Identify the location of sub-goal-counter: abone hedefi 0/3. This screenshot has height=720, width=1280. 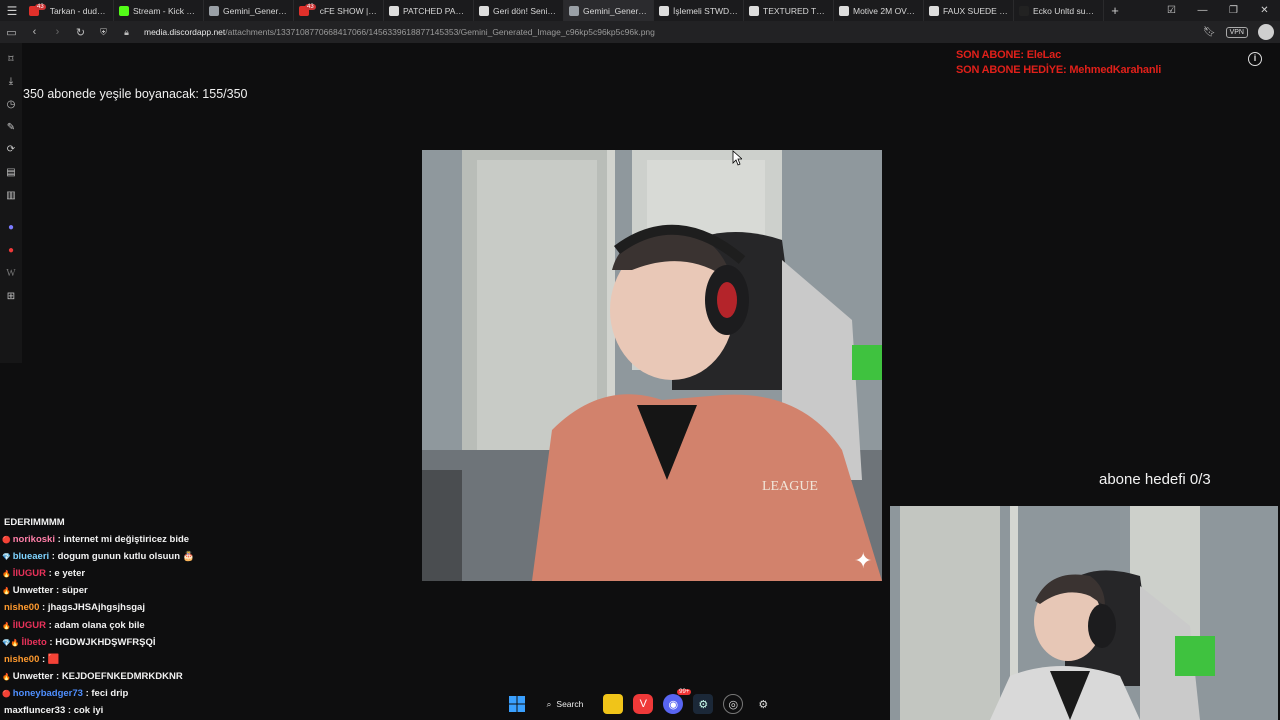
(1155, 479).